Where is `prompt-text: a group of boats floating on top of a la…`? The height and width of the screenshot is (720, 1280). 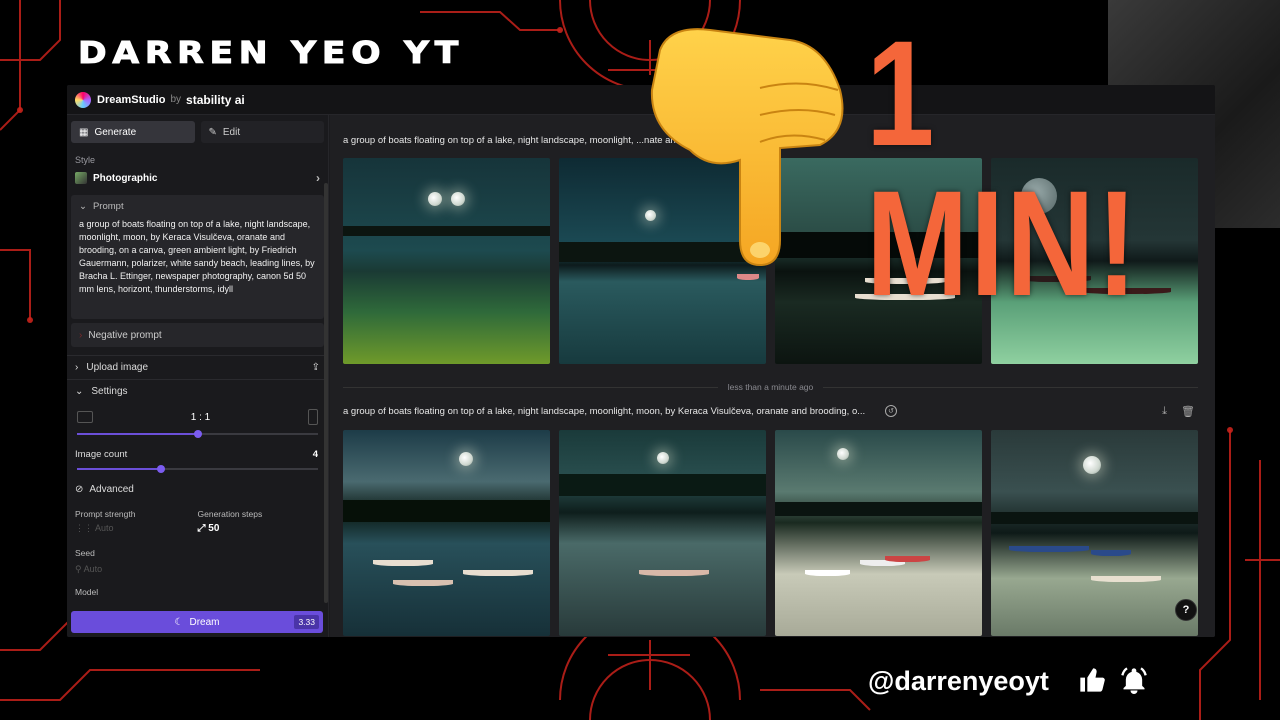
prompt-text: a group of boats floating on top of a la… is located at coordinates (197, 257).